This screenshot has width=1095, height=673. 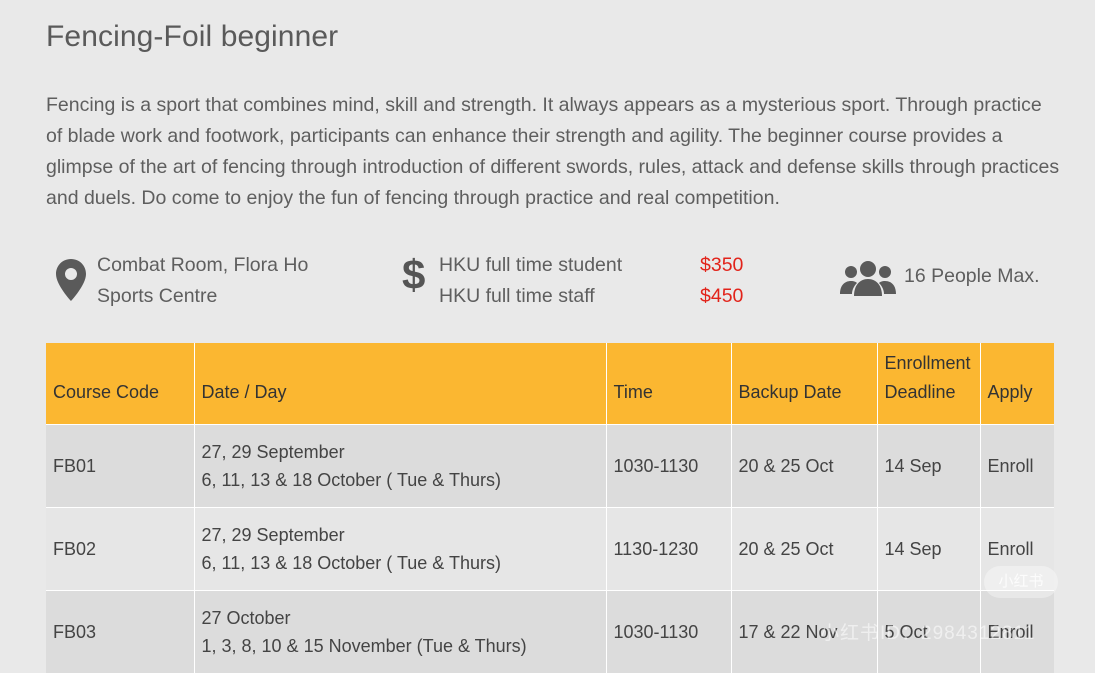 What do you see at coordinates (1017, 466) in the screenshot?
I see `enroll-link: Enroll` at bounding box center [1017, 466].